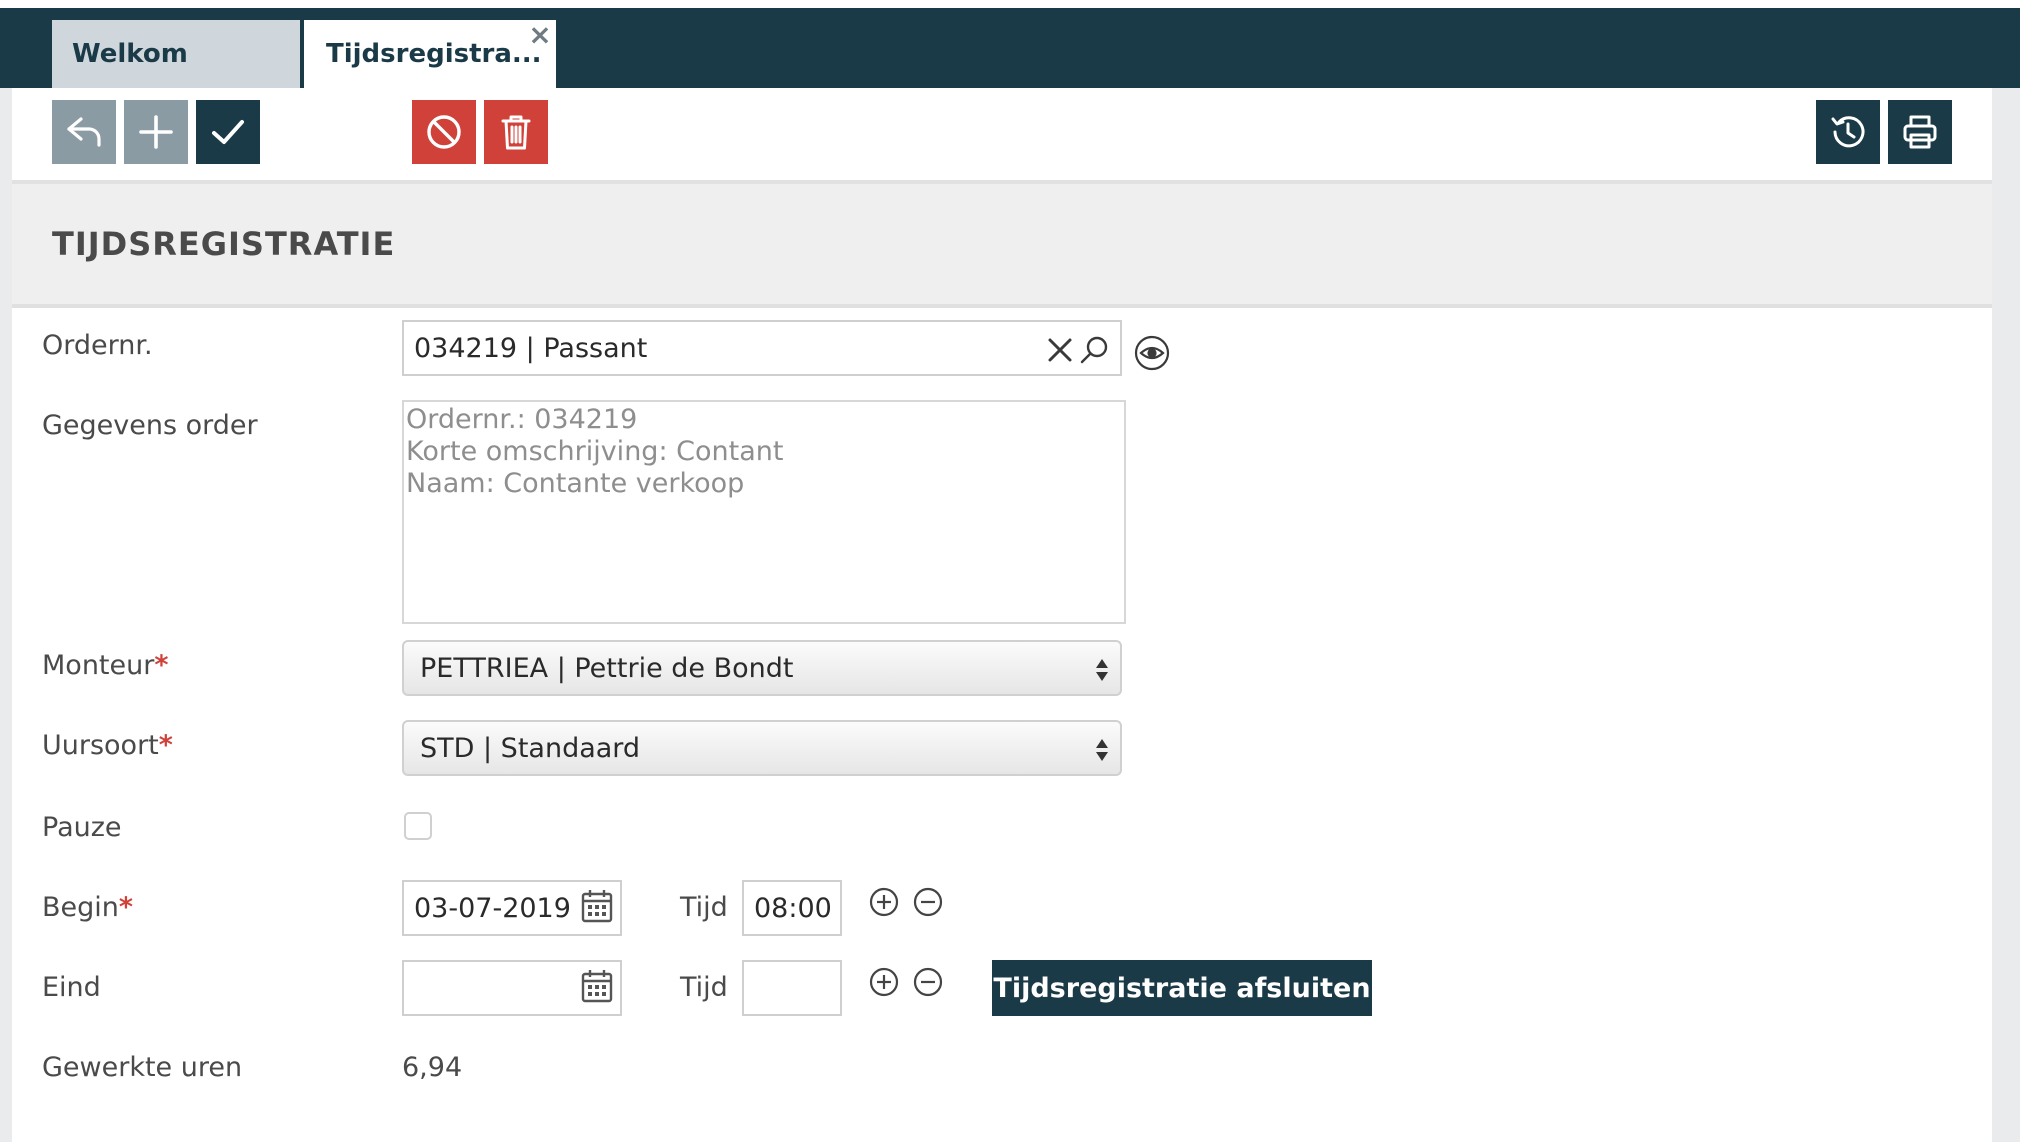 This screenshot has width=2020, height=1142. Describe the element at coordinates (595, 451) in the screenshot. I see `order-line: Korte omschrijving: Contant` at that location.